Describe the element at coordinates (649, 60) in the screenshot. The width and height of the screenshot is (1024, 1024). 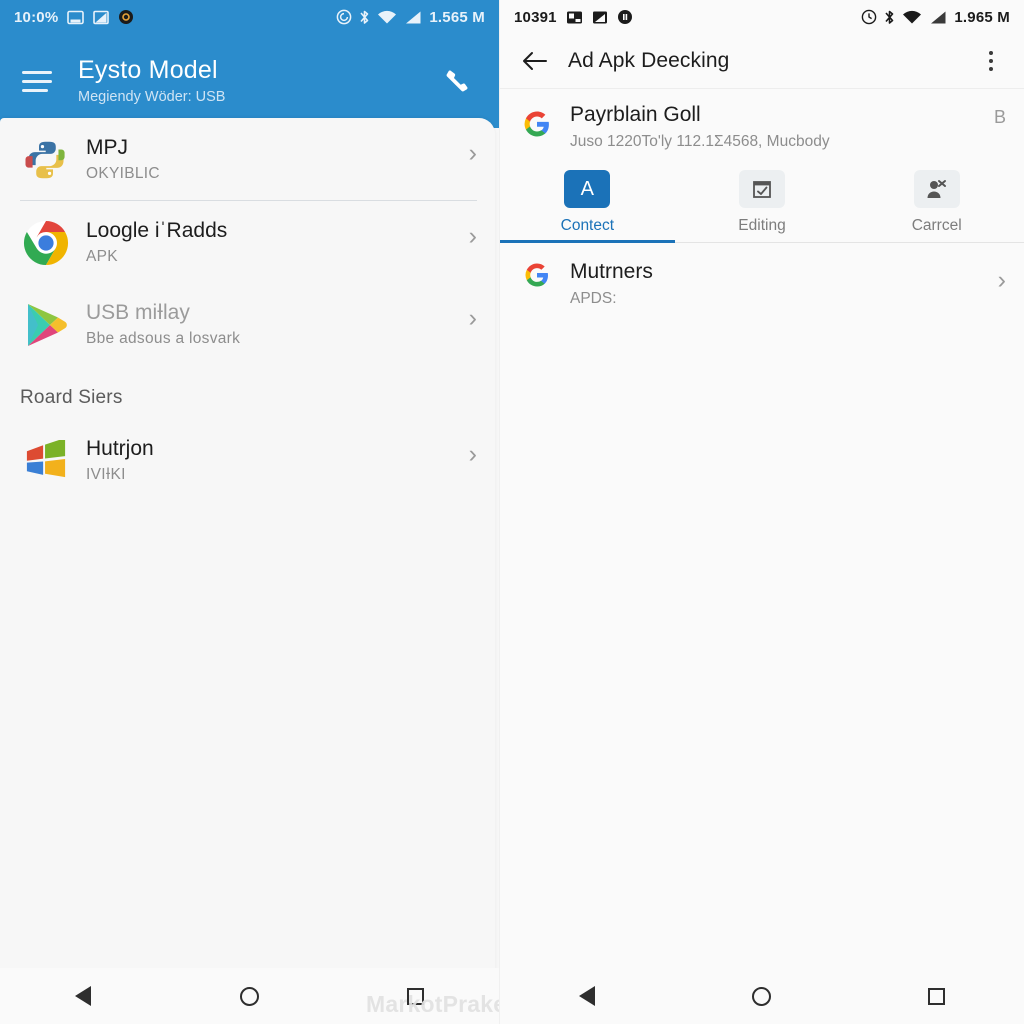
I see `page-title: Ad Apk Deecking` at that location.